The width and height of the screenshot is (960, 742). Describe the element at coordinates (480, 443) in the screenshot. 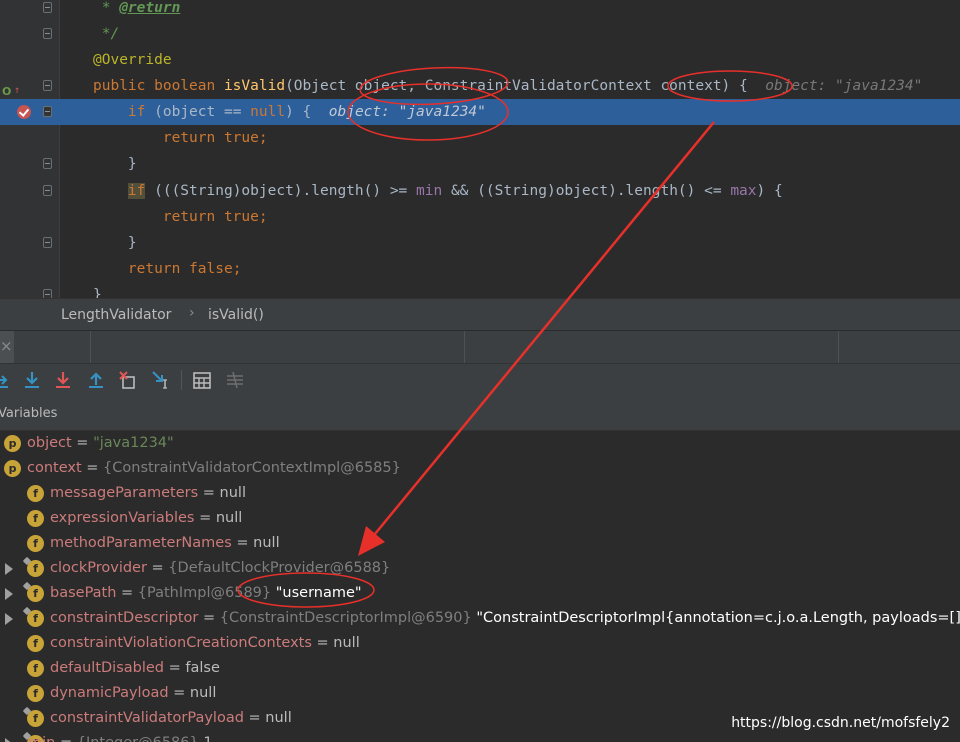

I see `variable-row: p object = "java1234"` at that location.